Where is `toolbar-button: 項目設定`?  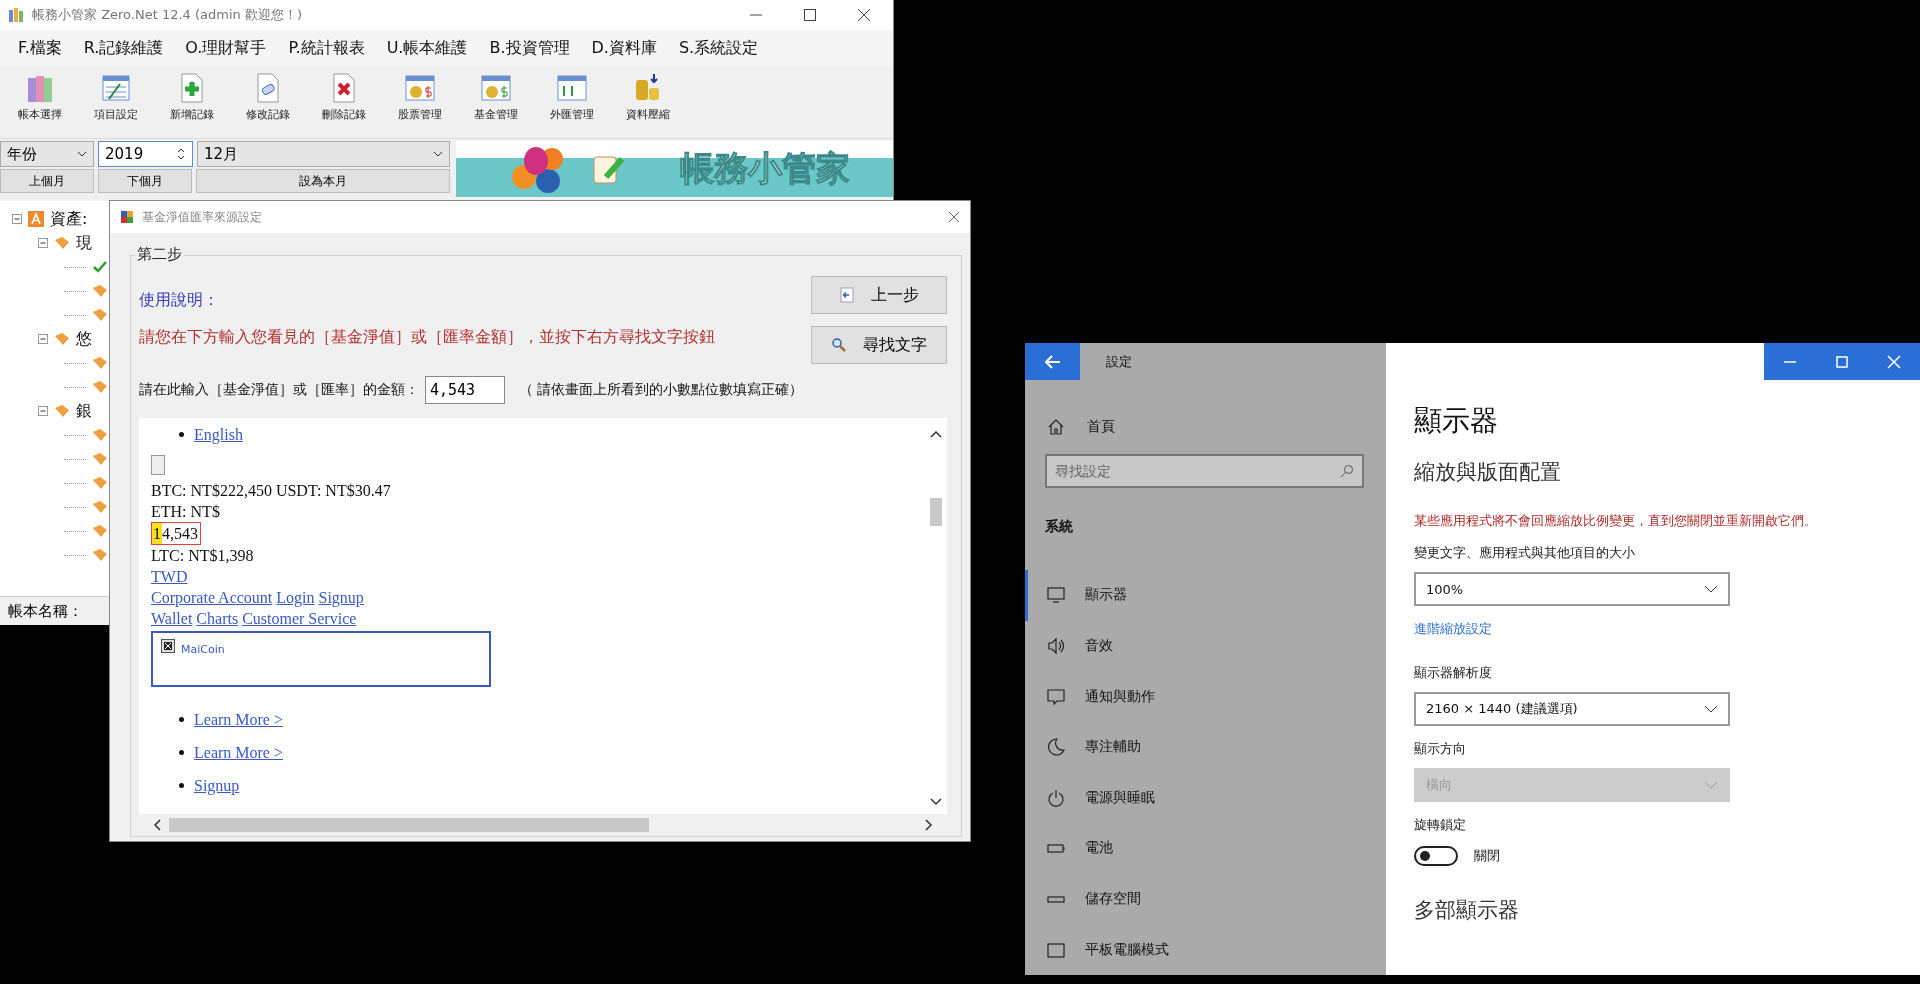
toolbar-button: 項目設定 is located at coordinates (116, 97).